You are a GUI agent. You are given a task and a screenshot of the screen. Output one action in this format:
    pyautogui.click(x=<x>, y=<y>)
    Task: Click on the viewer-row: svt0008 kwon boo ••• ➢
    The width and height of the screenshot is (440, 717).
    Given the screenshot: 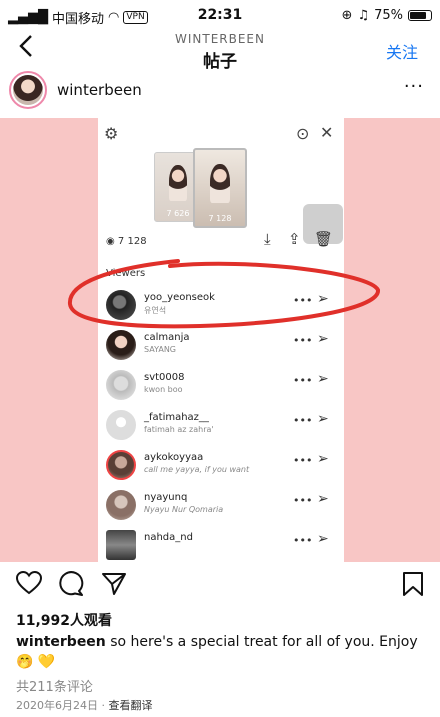 What is the action you would take?
    pyautogui.click(x=224, y=388)
    